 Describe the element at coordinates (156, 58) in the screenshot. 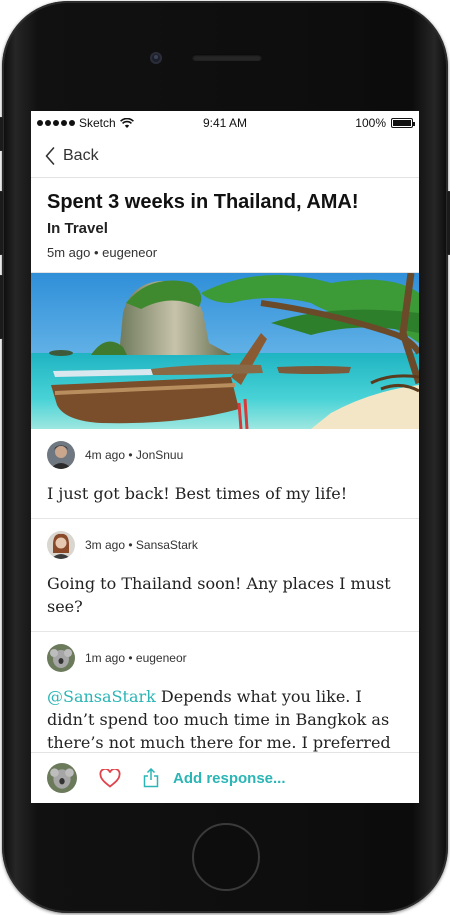

I see `front-camera` at that location.